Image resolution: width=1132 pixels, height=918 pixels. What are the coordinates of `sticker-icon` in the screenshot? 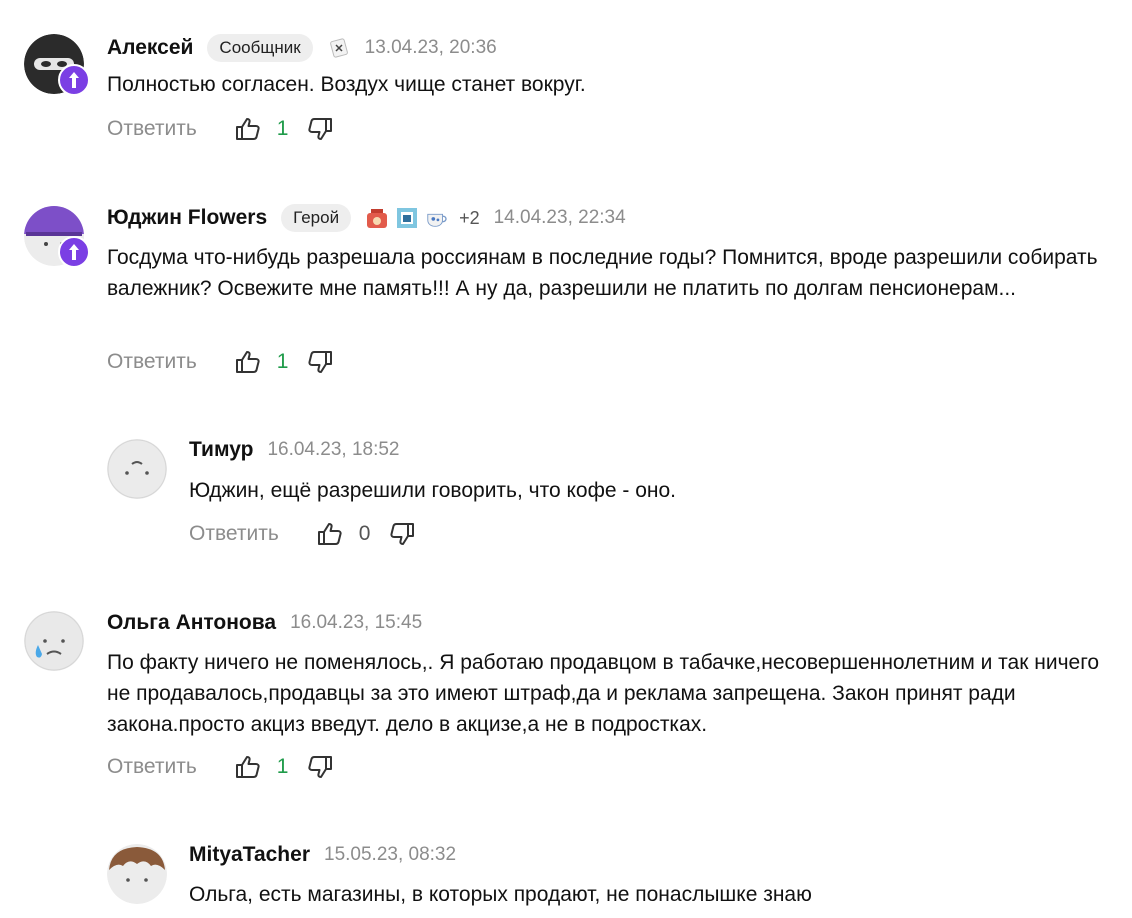 It's located at (339, 48).